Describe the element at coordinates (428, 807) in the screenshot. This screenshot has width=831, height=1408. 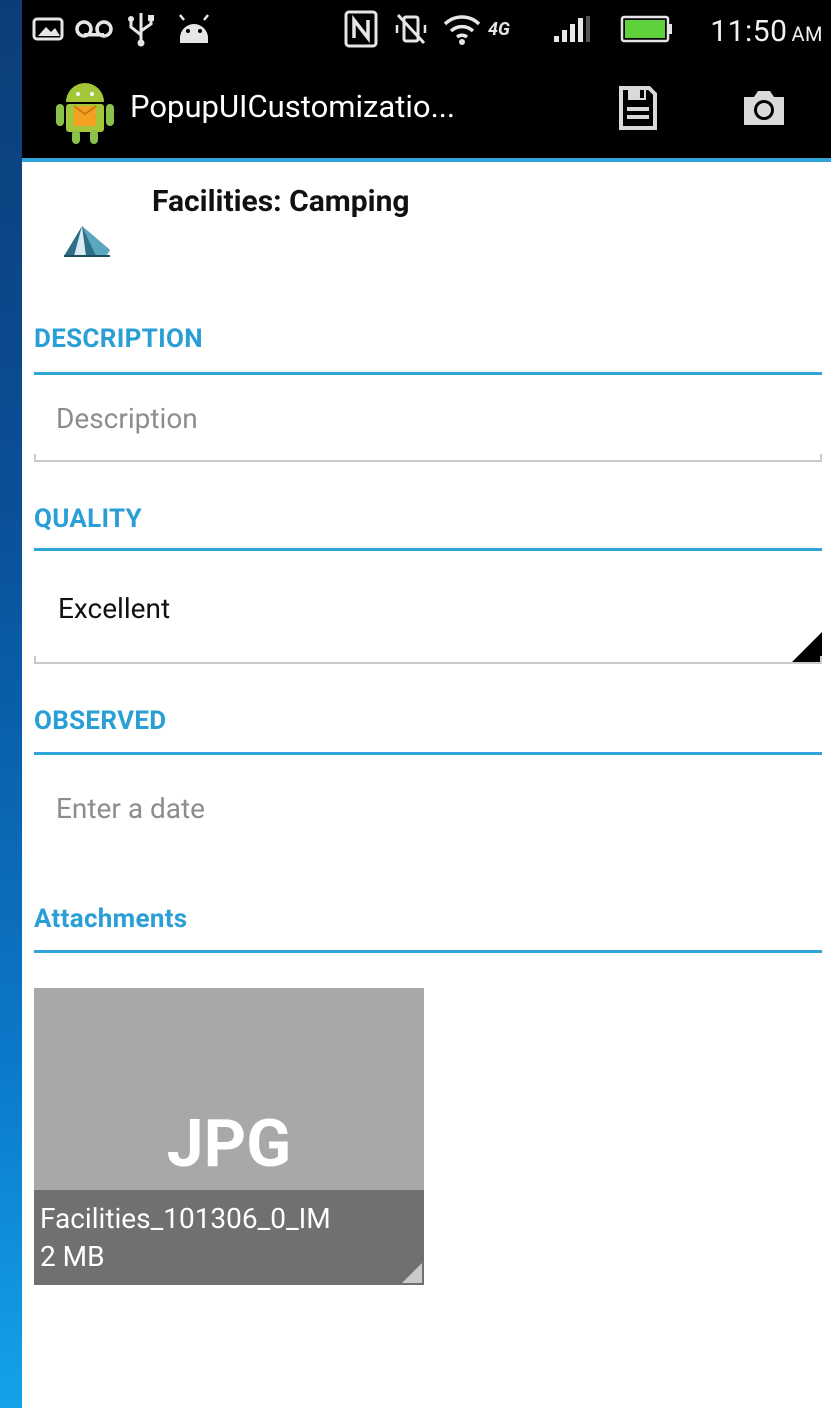
I see `observed-date-input: Enter a date` at that location.